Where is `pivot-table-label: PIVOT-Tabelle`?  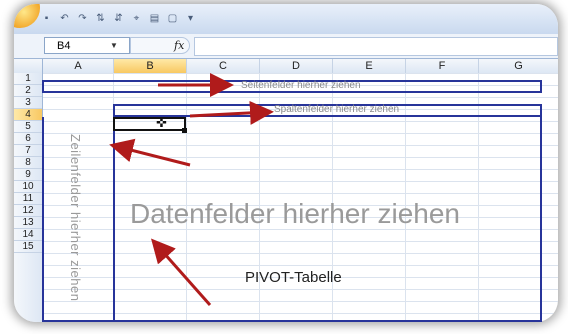 pivot-table-label: PIVOT-Tabelle is located at coordinates (293, 277).